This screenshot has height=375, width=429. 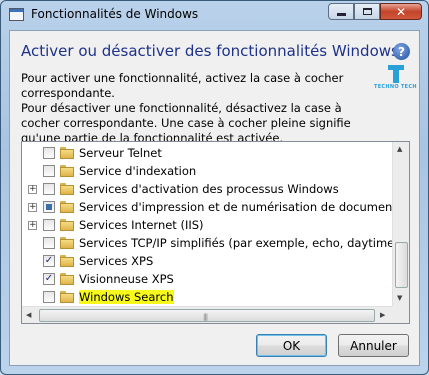 What do you see at coordinates (373, 345) in the screenshot?
I see `cancel-button: Annuler` at bounding box center [373, 345].